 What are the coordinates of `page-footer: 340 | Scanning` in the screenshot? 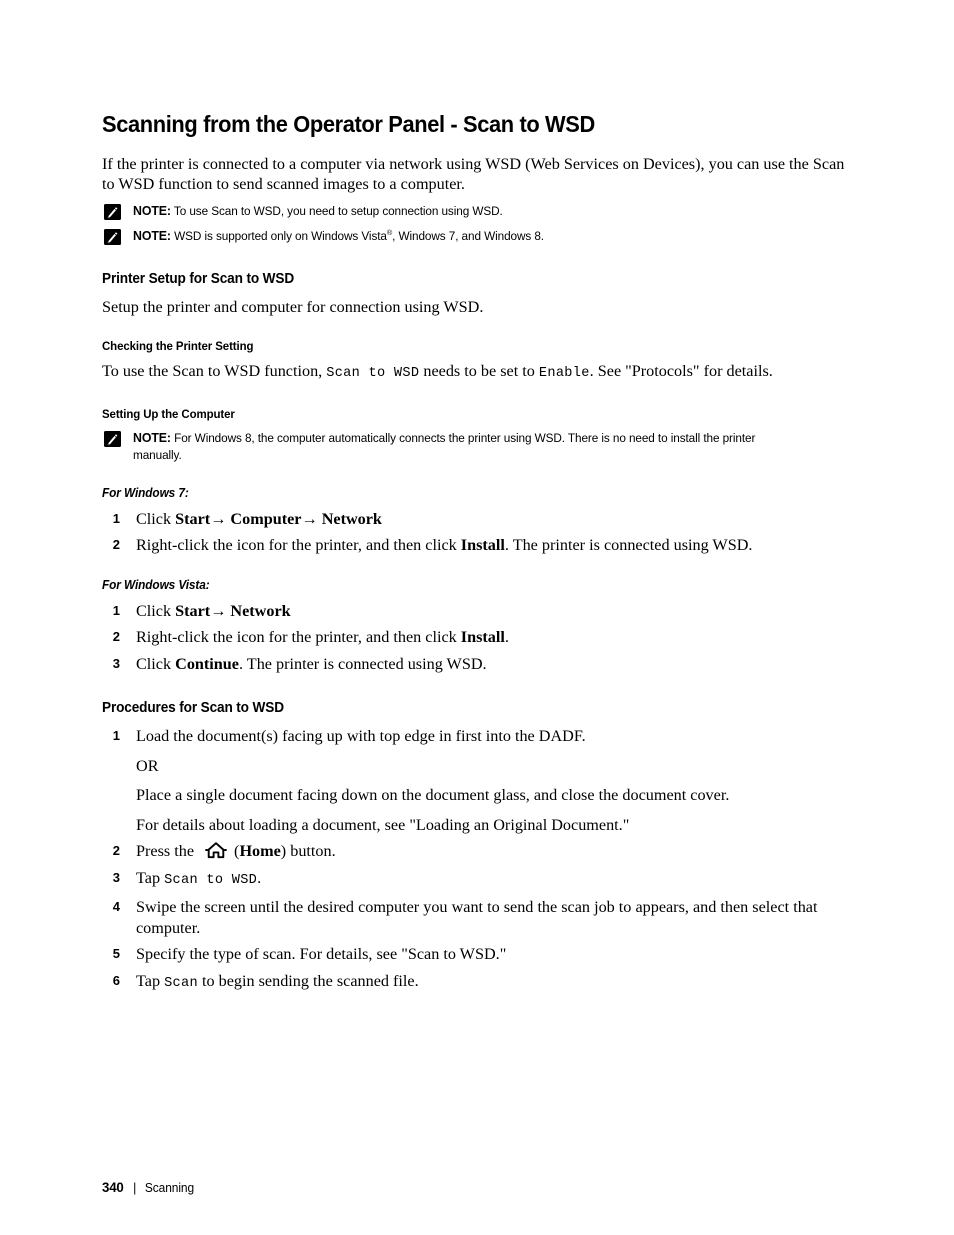 It's located at (148, 1187).